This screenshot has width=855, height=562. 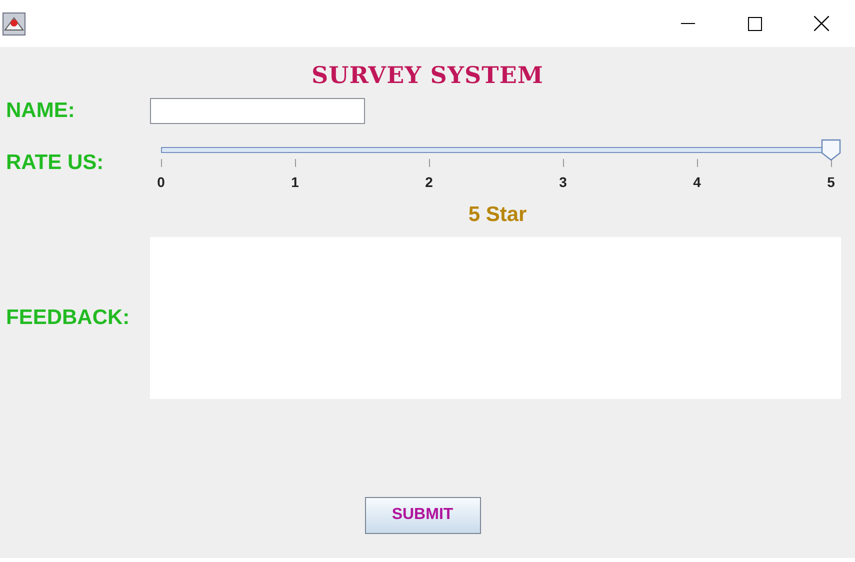 What do you see at coordinates (831, 150) in the screenshot?
I see `slider-thumb` at bounding box center [831, 150].